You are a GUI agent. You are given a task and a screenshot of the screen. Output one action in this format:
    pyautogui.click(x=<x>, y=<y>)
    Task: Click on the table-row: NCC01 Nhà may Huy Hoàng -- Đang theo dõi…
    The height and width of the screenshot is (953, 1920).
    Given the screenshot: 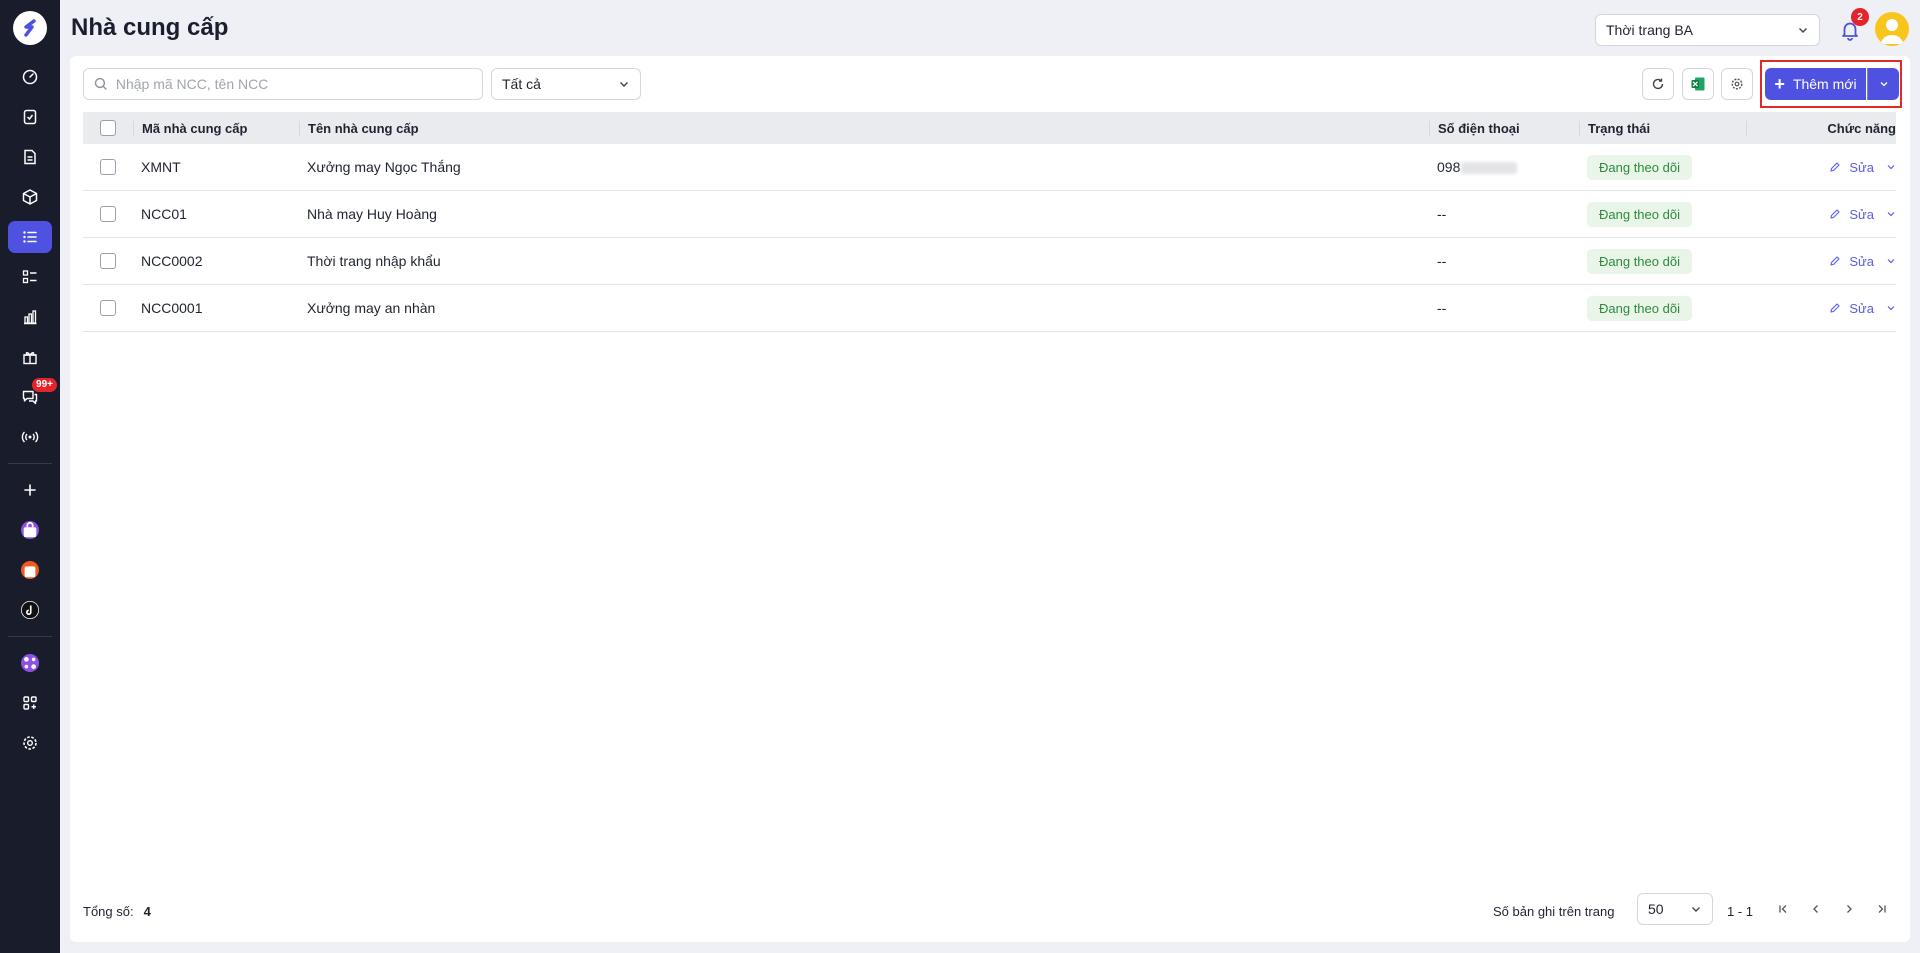 What is the action you would take?
    pyautogui.click(x=989, y=214)
    